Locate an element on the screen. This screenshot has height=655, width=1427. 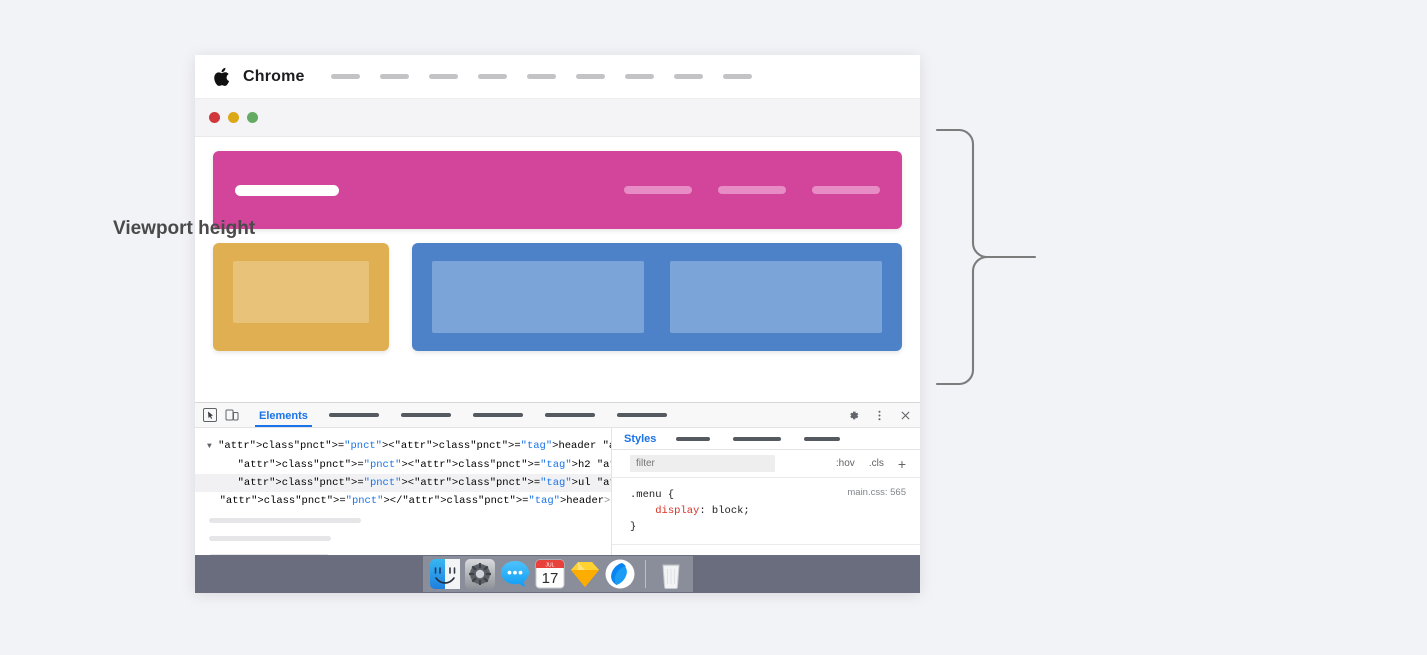
apple-logo-icon is located at coordinates (222, 76).